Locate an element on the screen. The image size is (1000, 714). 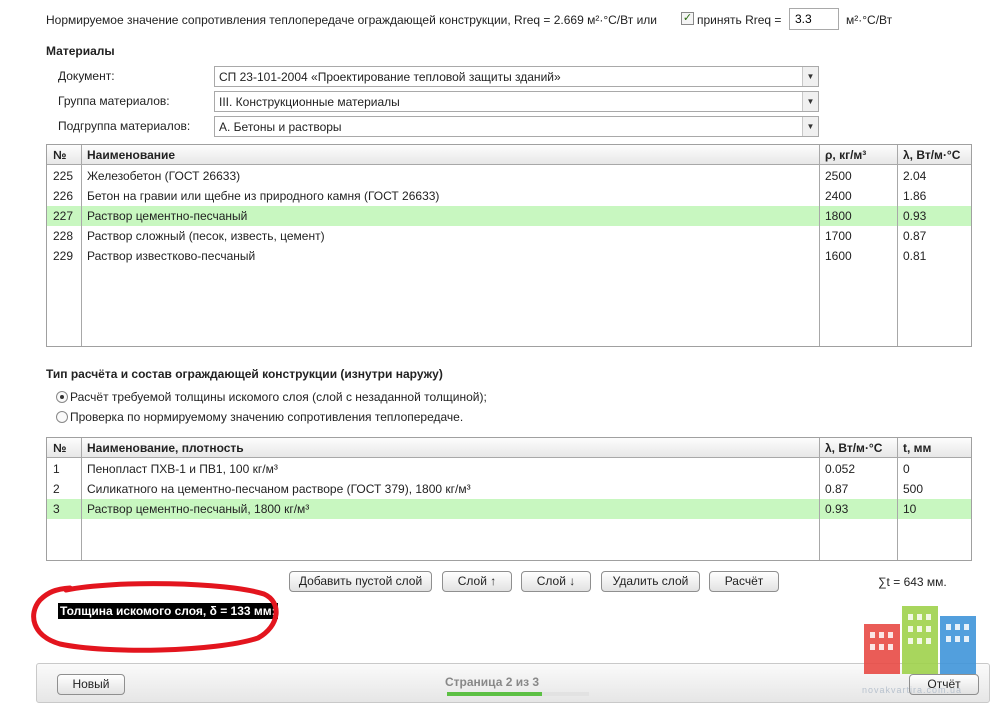
row-num: 225 is located at coordinates (63, 176).